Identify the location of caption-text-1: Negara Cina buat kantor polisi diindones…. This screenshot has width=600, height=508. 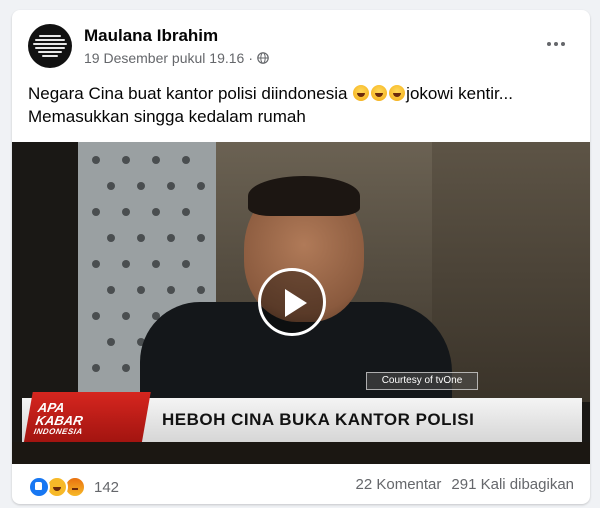
(188, 93).